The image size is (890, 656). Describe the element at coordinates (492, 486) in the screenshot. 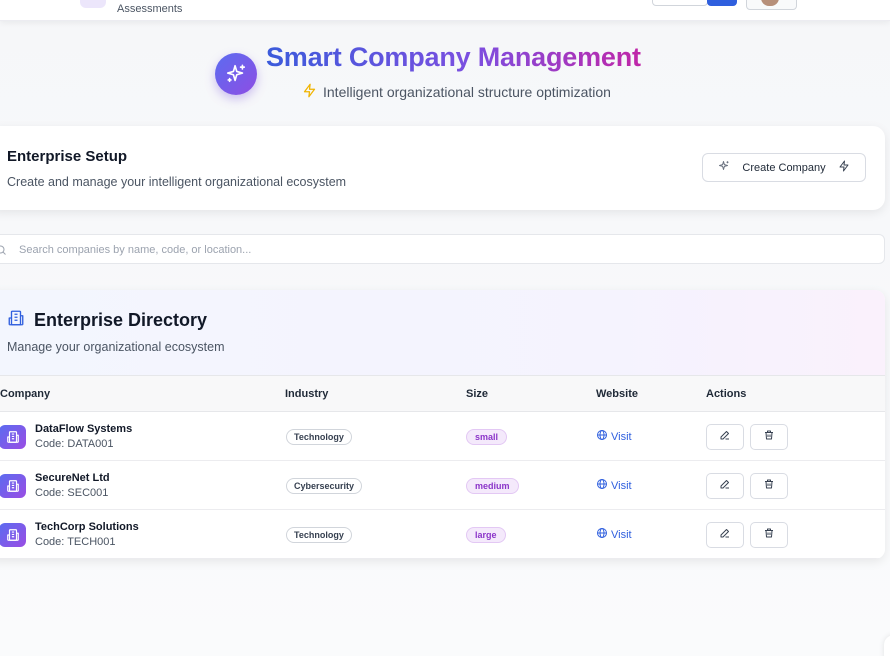

I see `size-badge: medium` at that location.